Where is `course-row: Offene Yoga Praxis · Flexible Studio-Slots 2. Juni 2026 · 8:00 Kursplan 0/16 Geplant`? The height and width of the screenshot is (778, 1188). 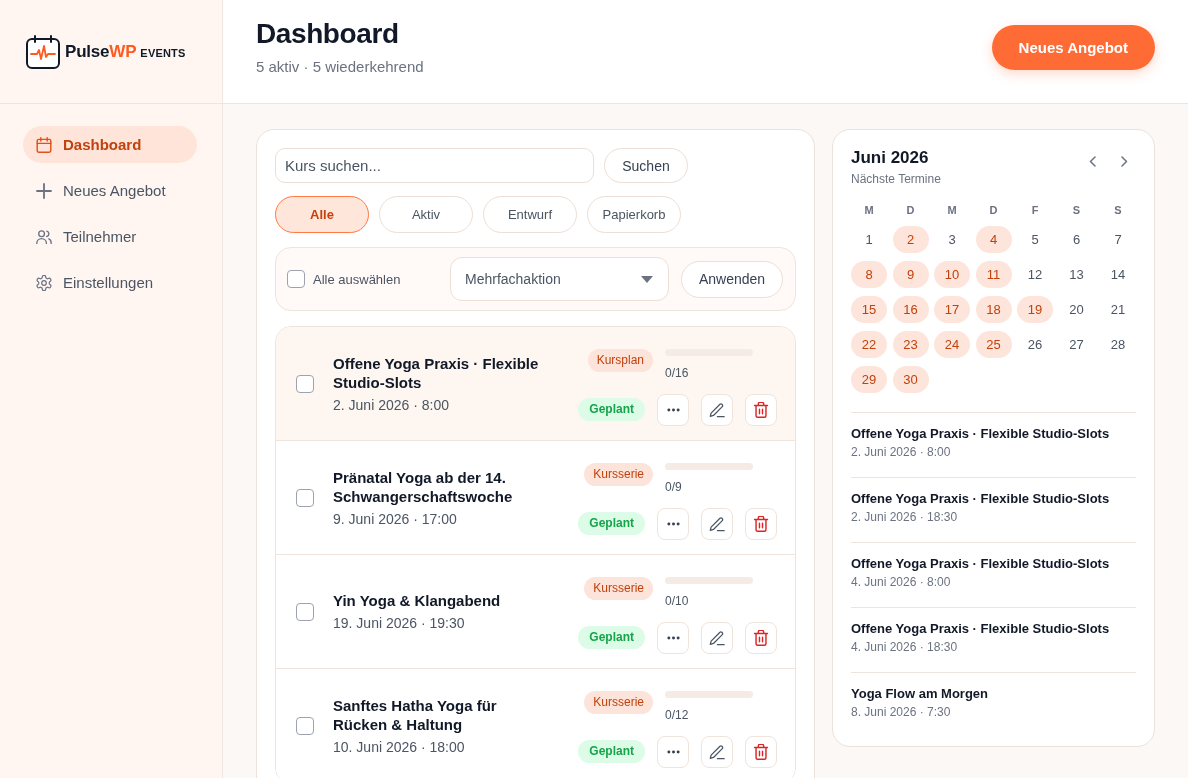 course-row: Offene Yoga Praxis · Flexible Studio-Slots 2. Juni 2026 · 8:00 Kursplan 0/16 Geplant is located at coordinates (535, 384).